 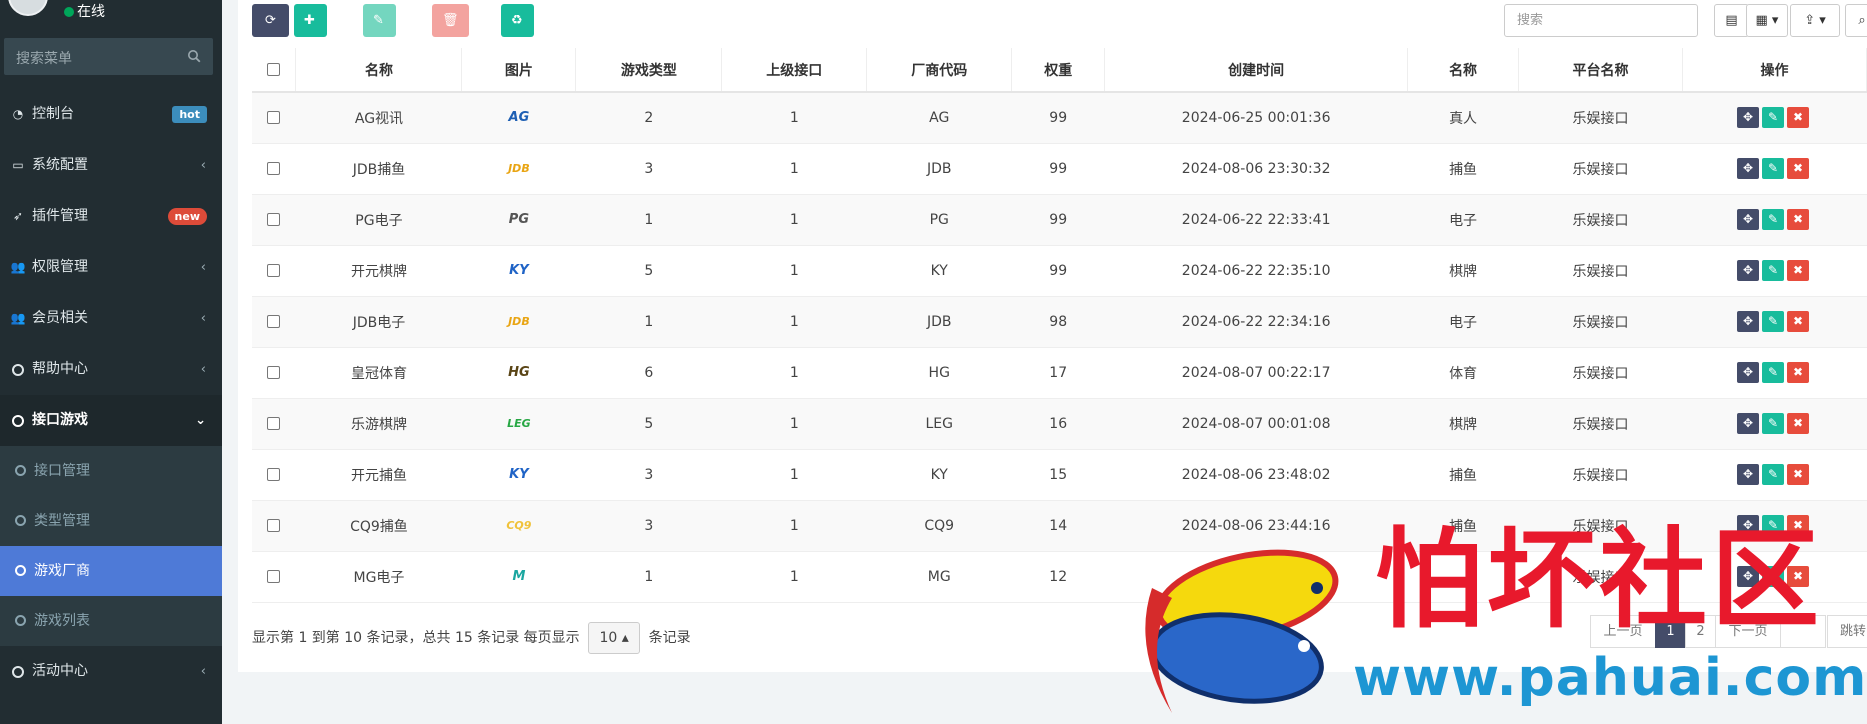 I want to click on delete-button: 🗑 删除, so click(x=450, y=49).